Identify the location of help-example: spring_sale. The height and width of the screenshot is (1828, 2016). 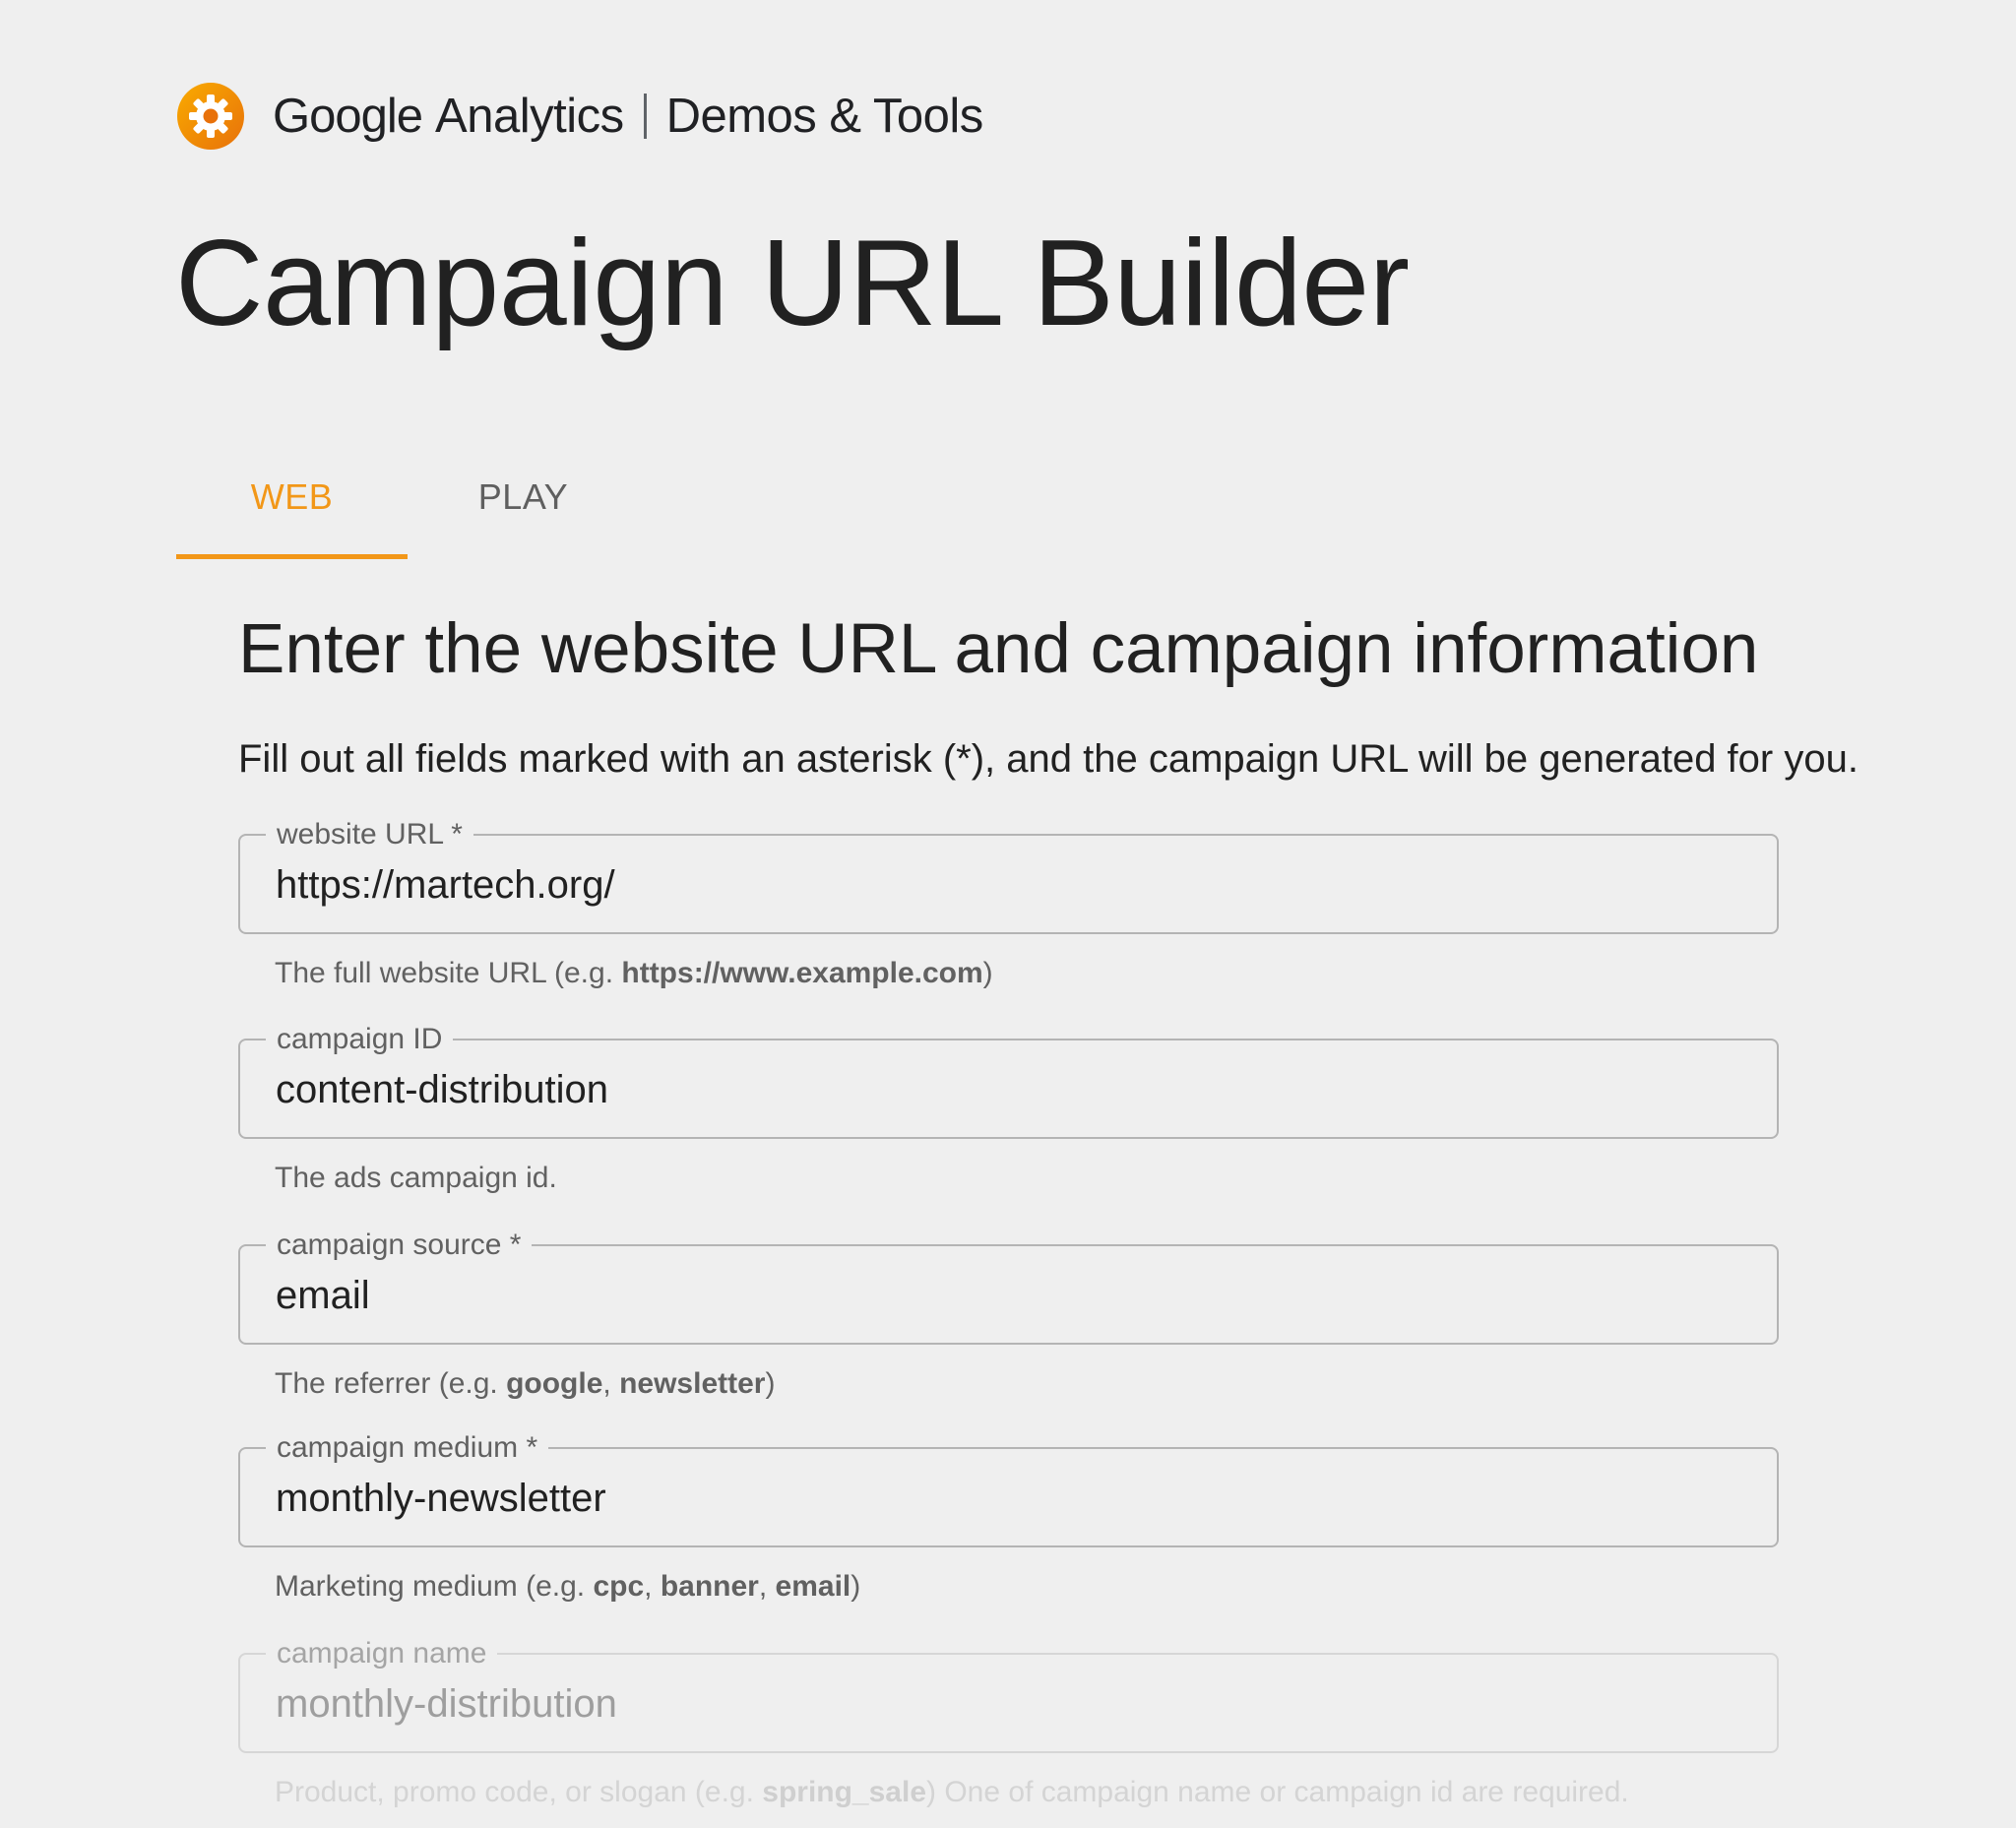
(844, 1792).